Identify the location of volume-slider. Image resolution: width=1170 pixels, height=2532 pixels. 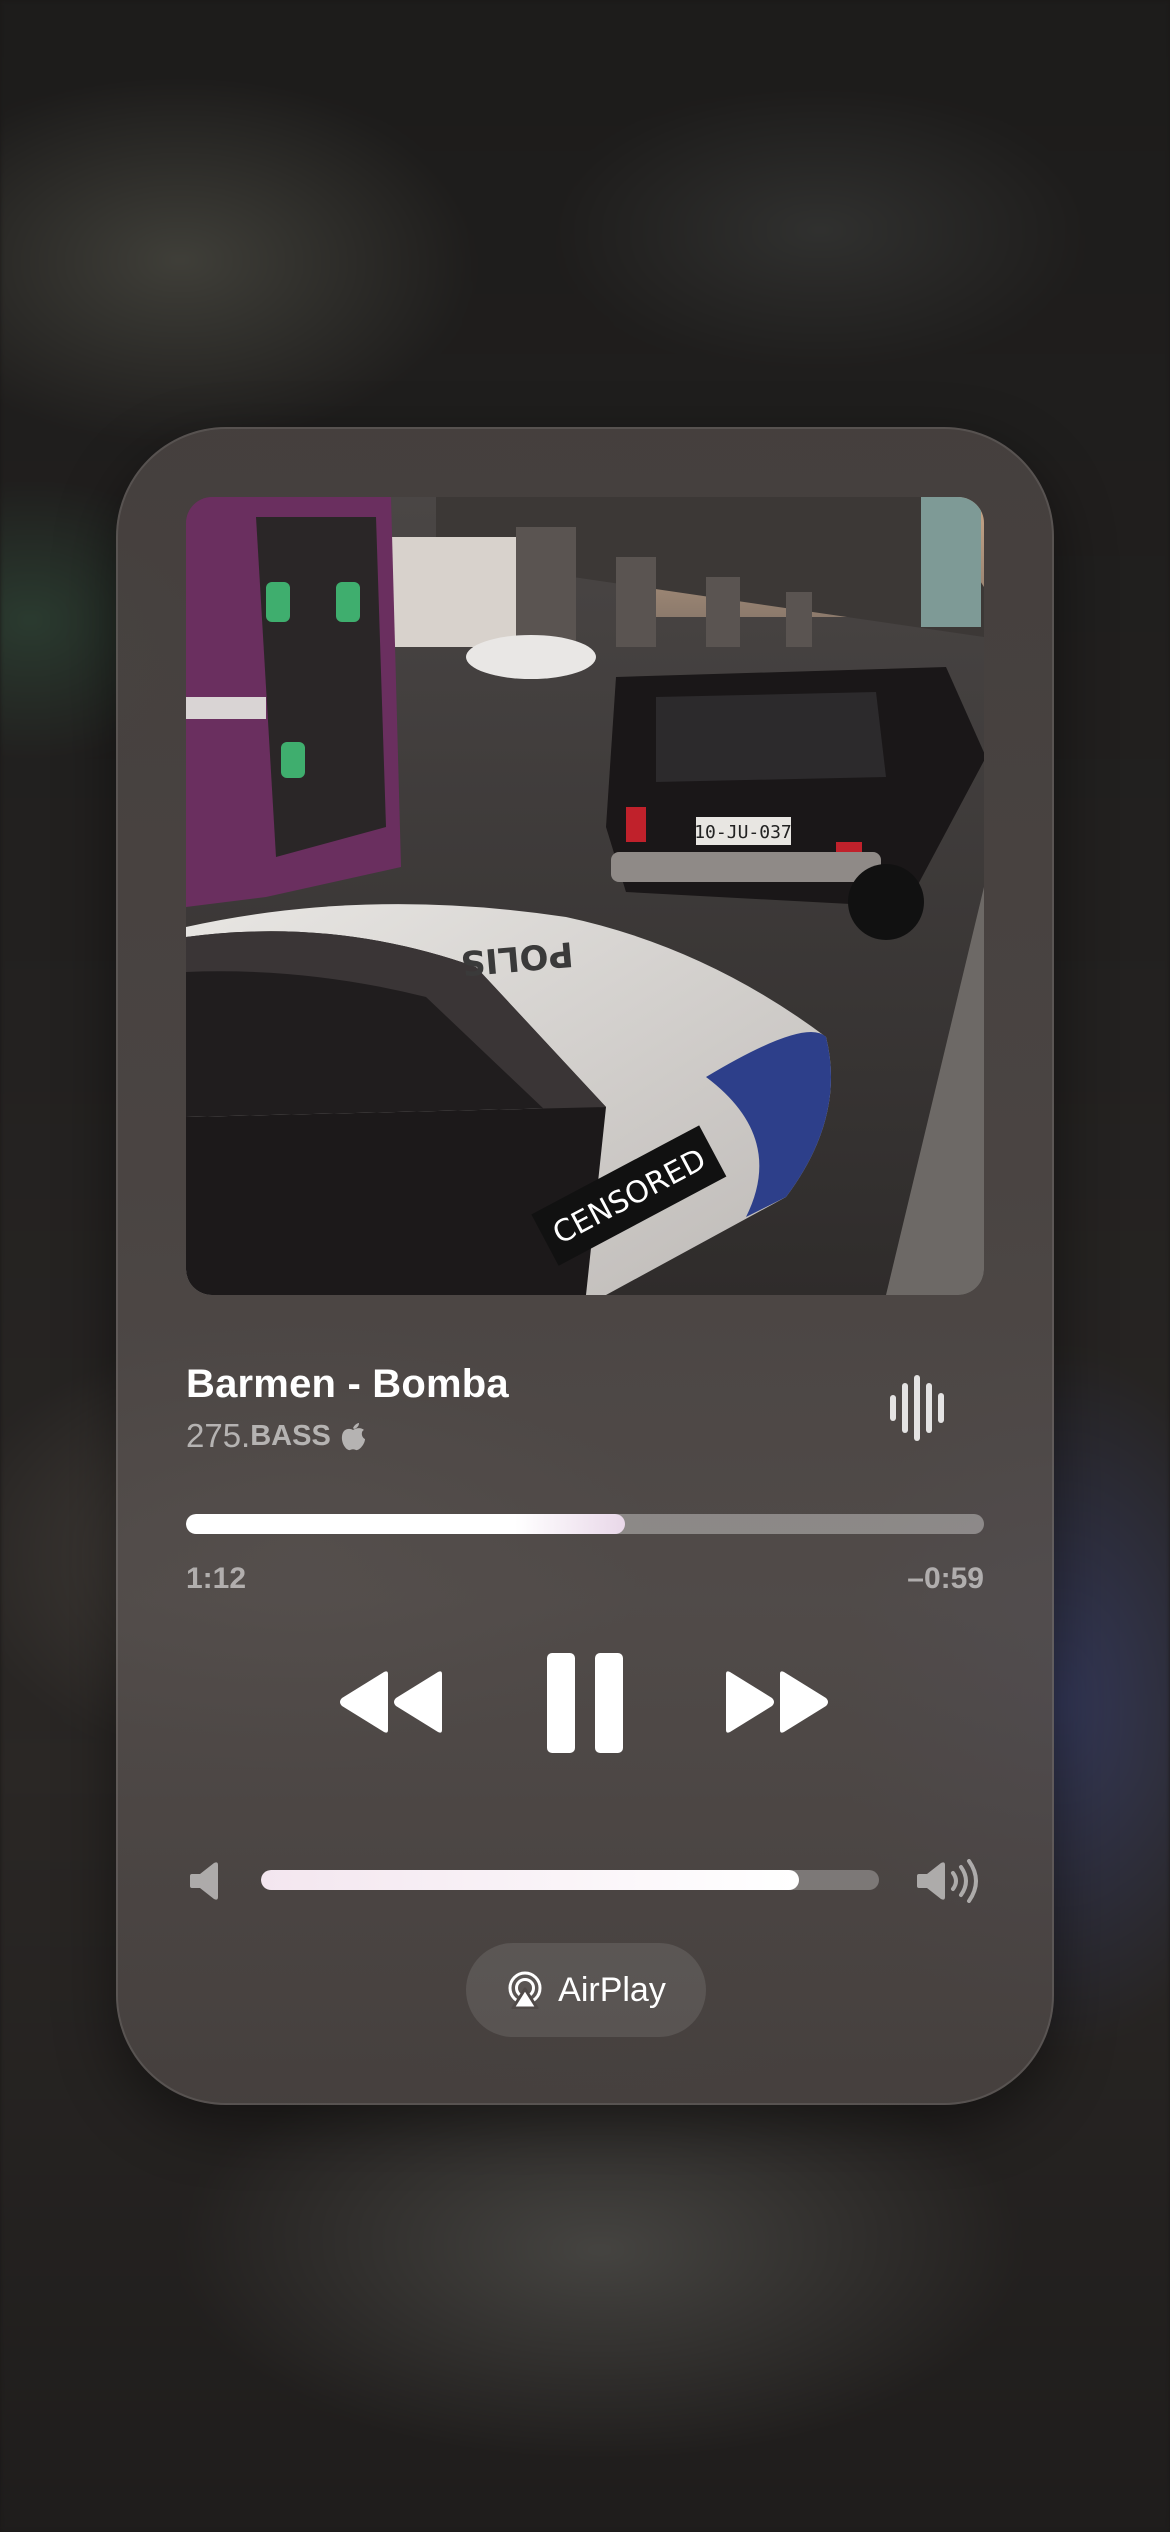
(570, 1880).